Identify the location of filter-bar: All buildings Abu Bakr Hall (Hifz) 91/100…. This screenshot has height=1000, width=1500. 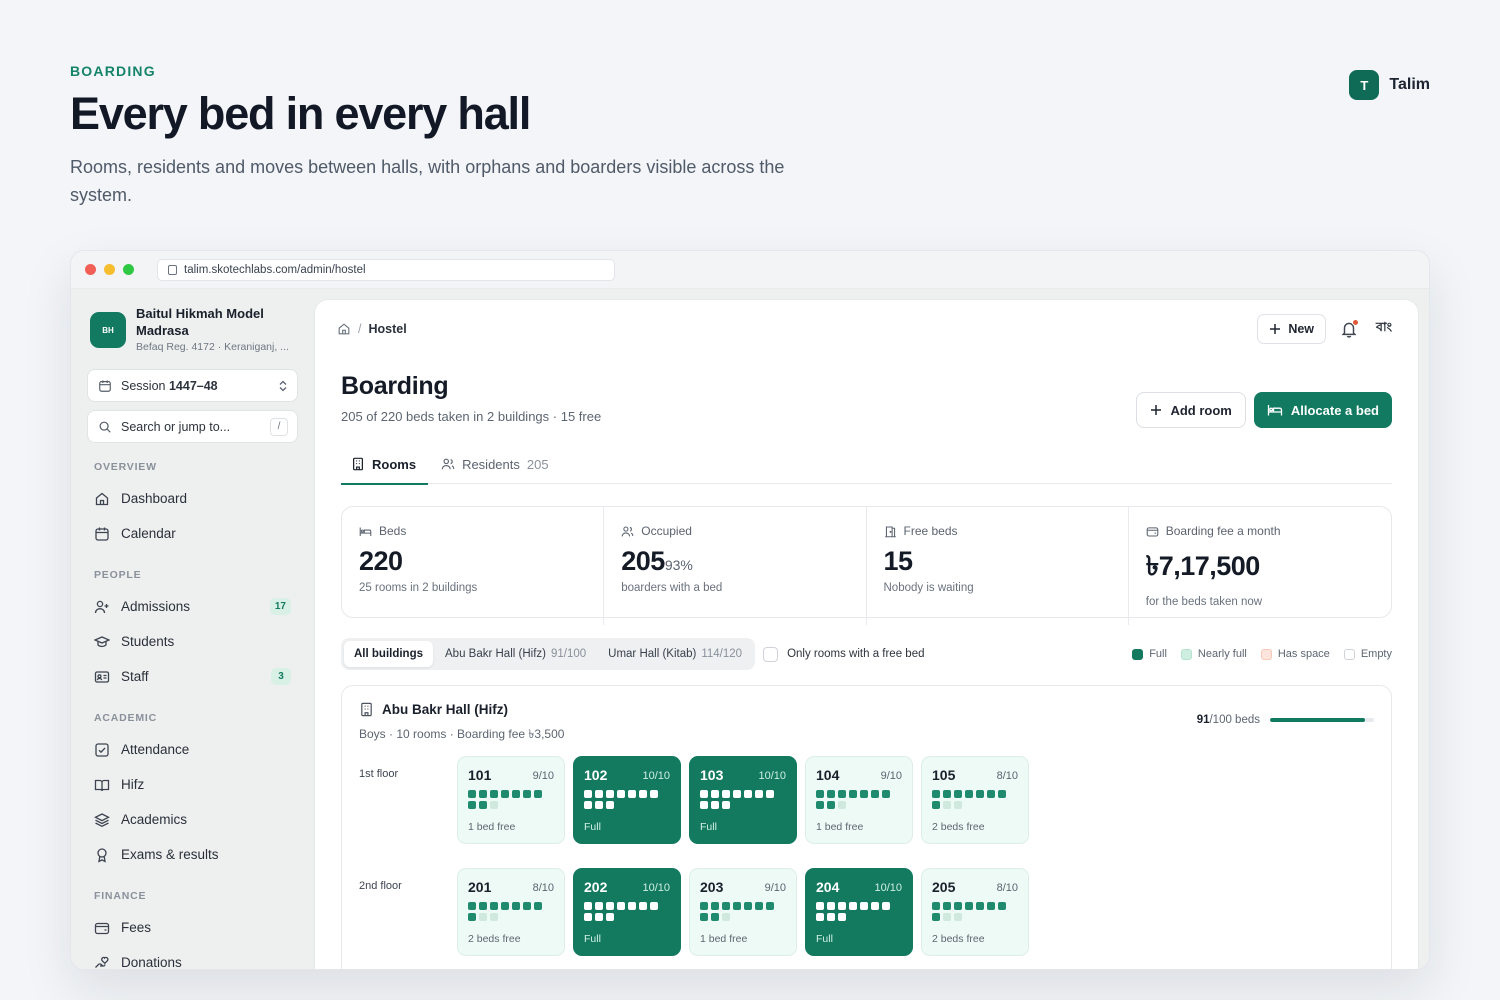
(866, 654).